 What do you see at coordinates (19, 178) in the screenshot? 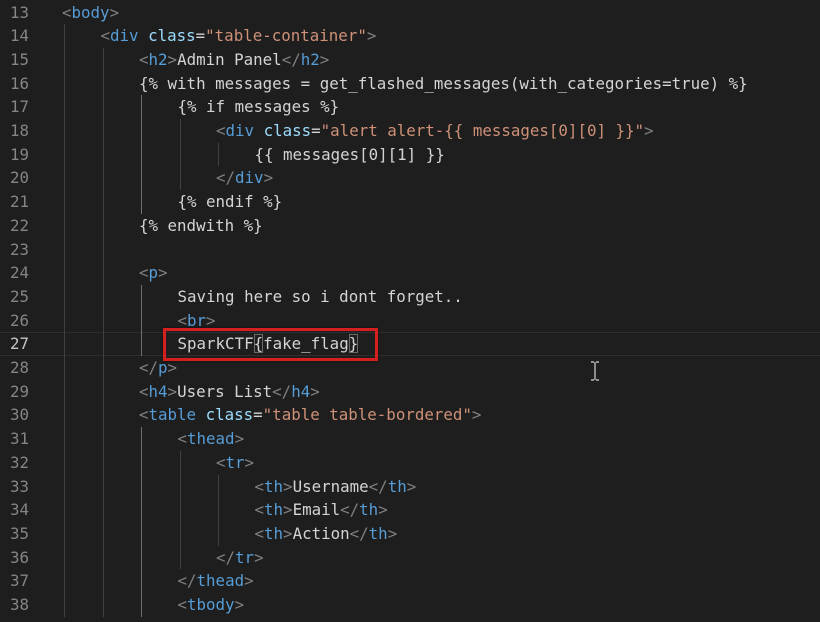
I see `line-number: 20` at bounding box center [19, 178].